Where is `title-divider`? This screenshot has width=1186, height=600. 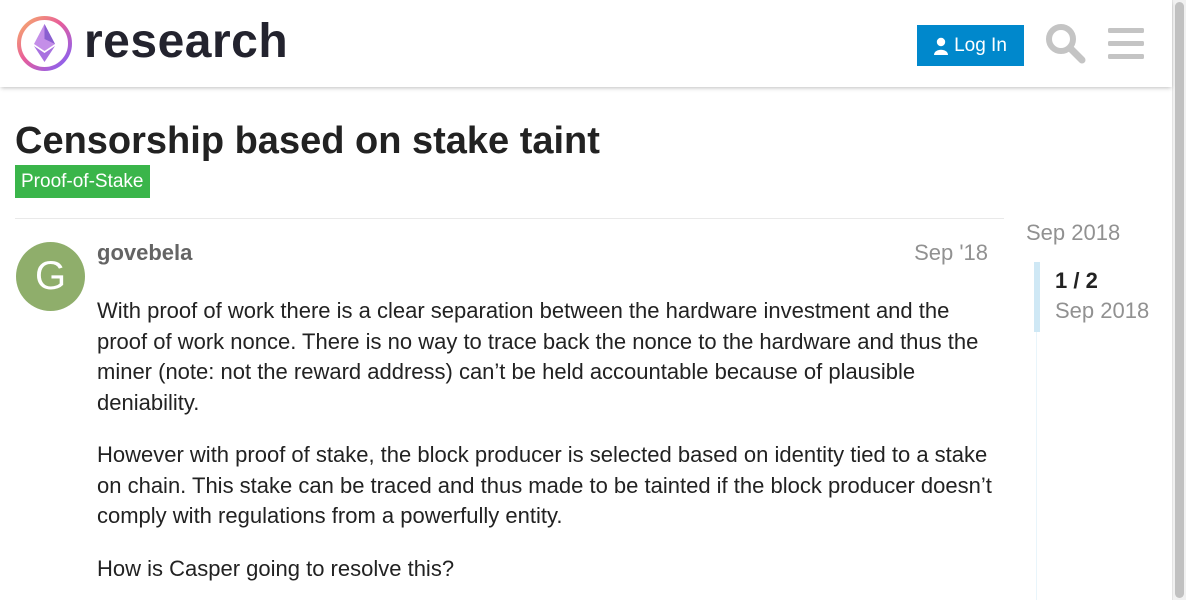
title-divider is located at coordinates (509, 218).